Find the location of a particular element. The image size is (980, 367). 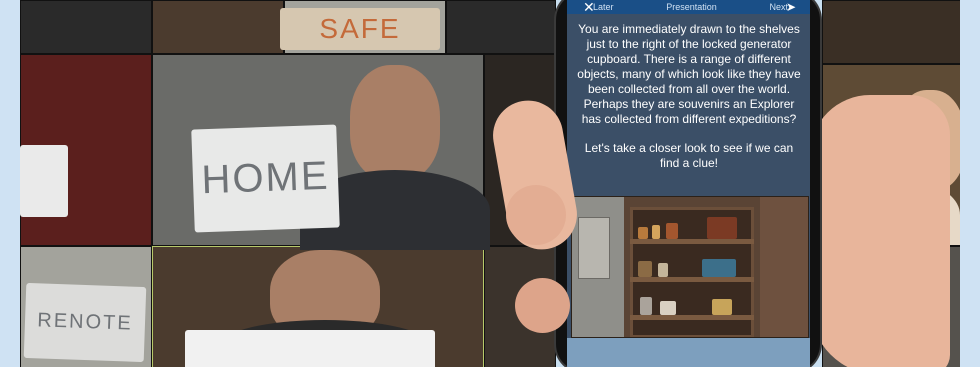

home-sign: HOME is located at coordinates (265, 178).